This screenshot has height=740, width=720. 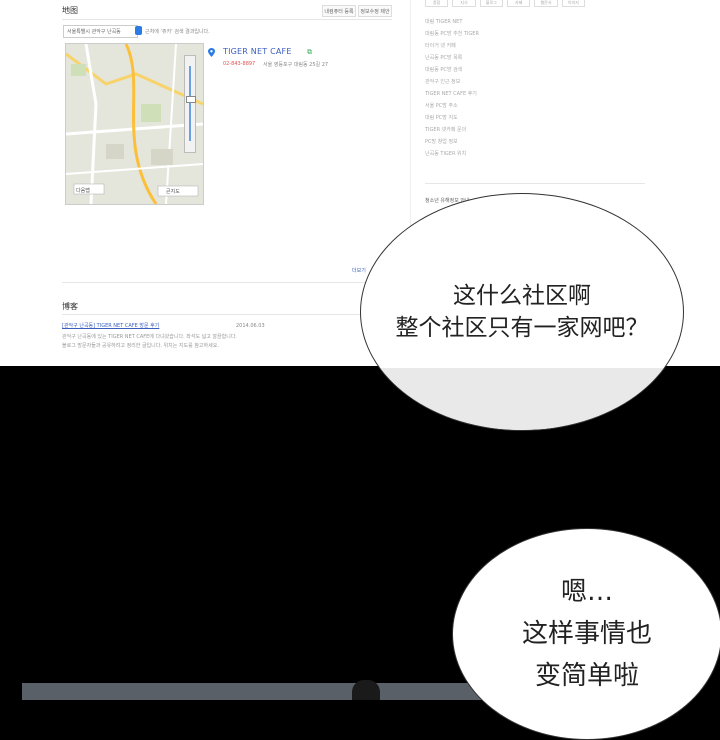 I want to click on related-item: 타이거 넷 카페, so click(x=440, y=46).